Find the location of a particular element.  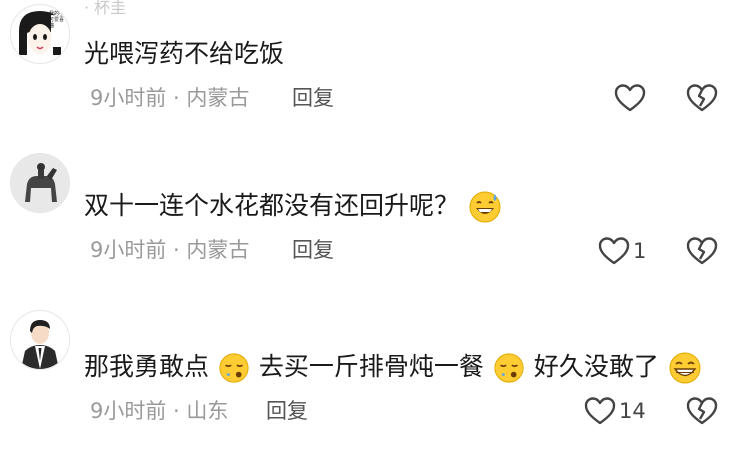

like-button is located at coordinates (631, 98).